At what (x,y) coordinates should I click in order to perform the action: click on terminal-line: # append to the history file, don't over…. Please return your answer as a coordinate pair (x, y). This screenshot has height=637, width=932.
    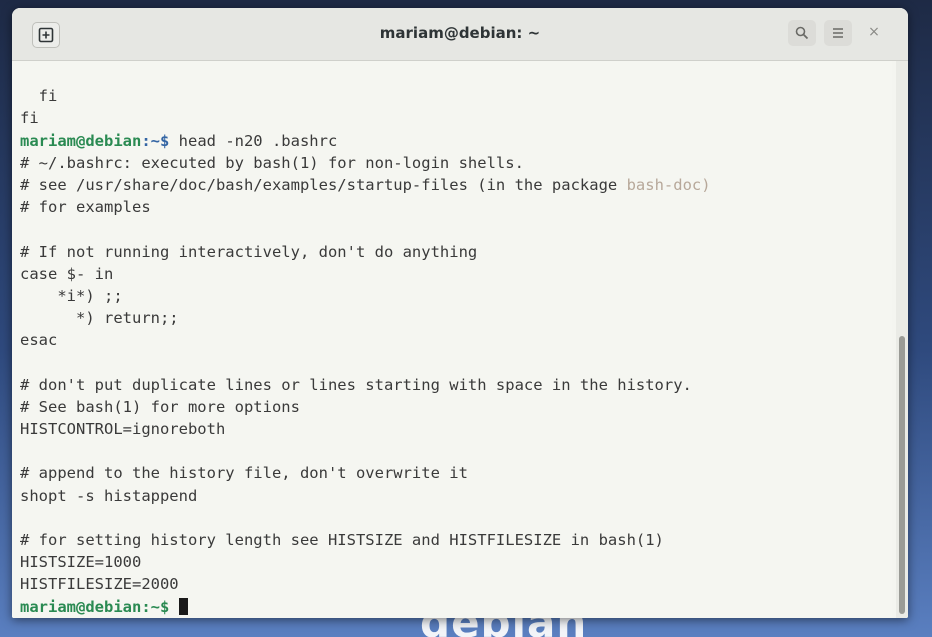
    Looking at the image, I should click on (244, 473).